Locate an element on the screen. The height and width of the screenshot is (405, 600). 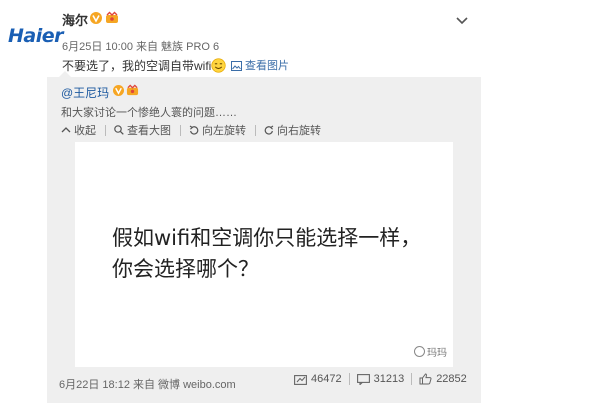
view-large-button: 查看大图 is located at coordinates (147, 130).